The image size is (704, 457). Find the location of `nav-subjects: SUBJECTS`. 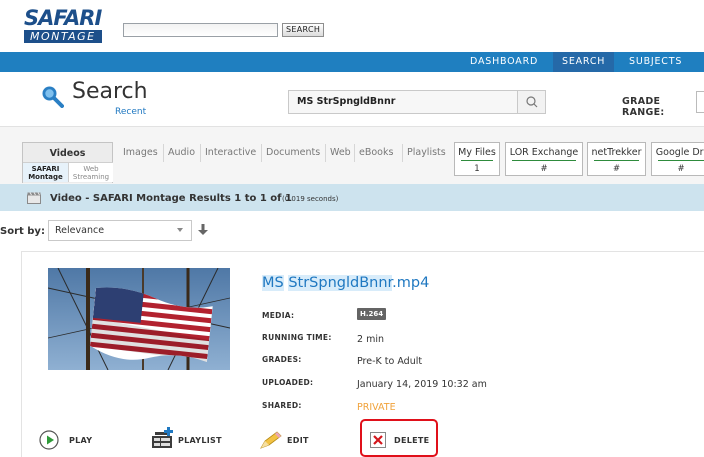

nav-subjects: SUBJECTS is located at coordinates (655, 62).